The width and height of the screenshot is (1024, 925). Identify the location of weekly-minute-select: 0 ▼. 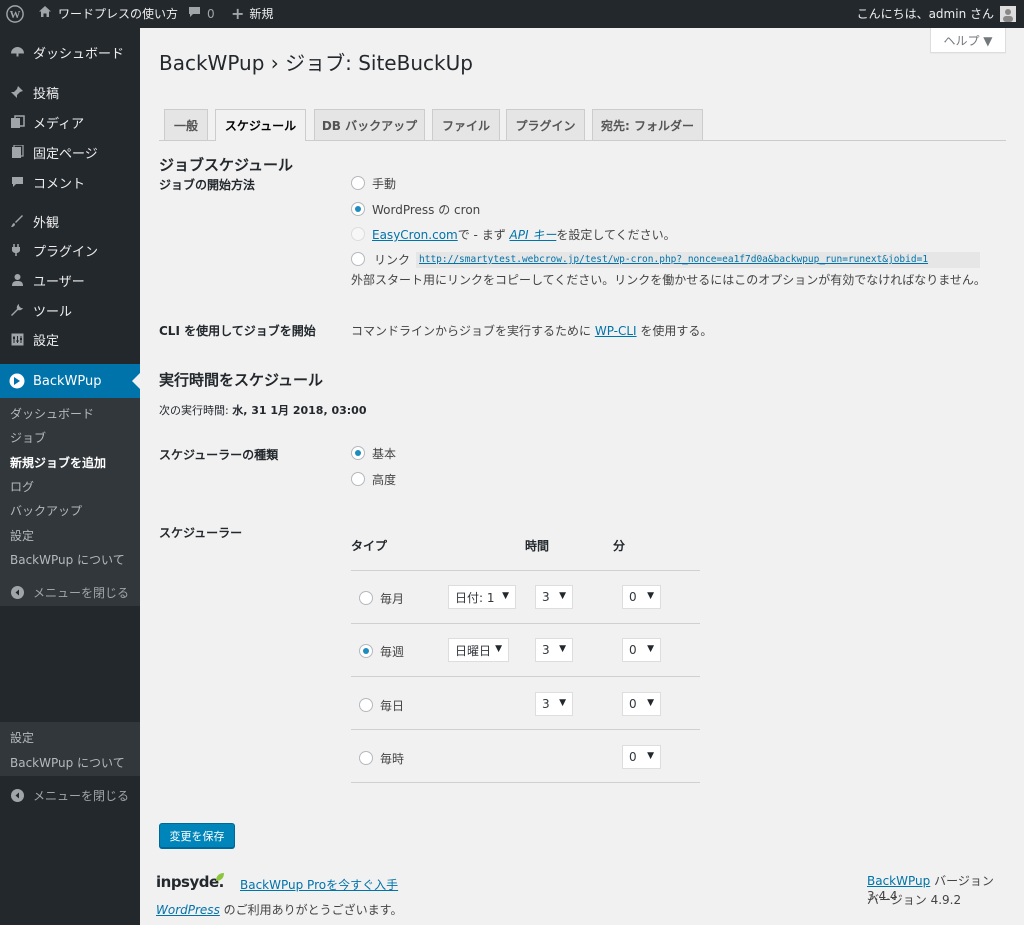
(641, 650).